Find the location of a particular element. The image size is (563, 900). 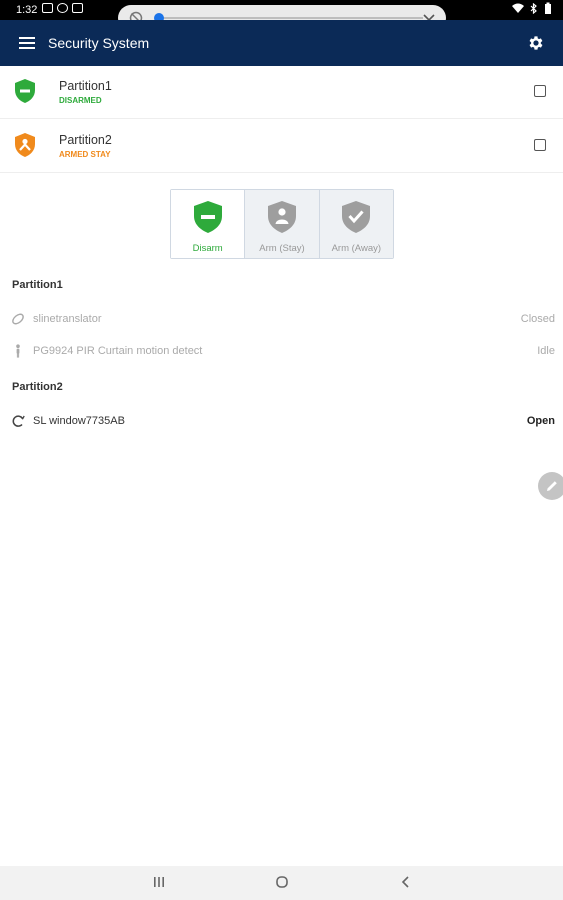

arm-mode-selector: Disarm Arm (Stay) Arm (Away) is located at coordinates (282, 224).